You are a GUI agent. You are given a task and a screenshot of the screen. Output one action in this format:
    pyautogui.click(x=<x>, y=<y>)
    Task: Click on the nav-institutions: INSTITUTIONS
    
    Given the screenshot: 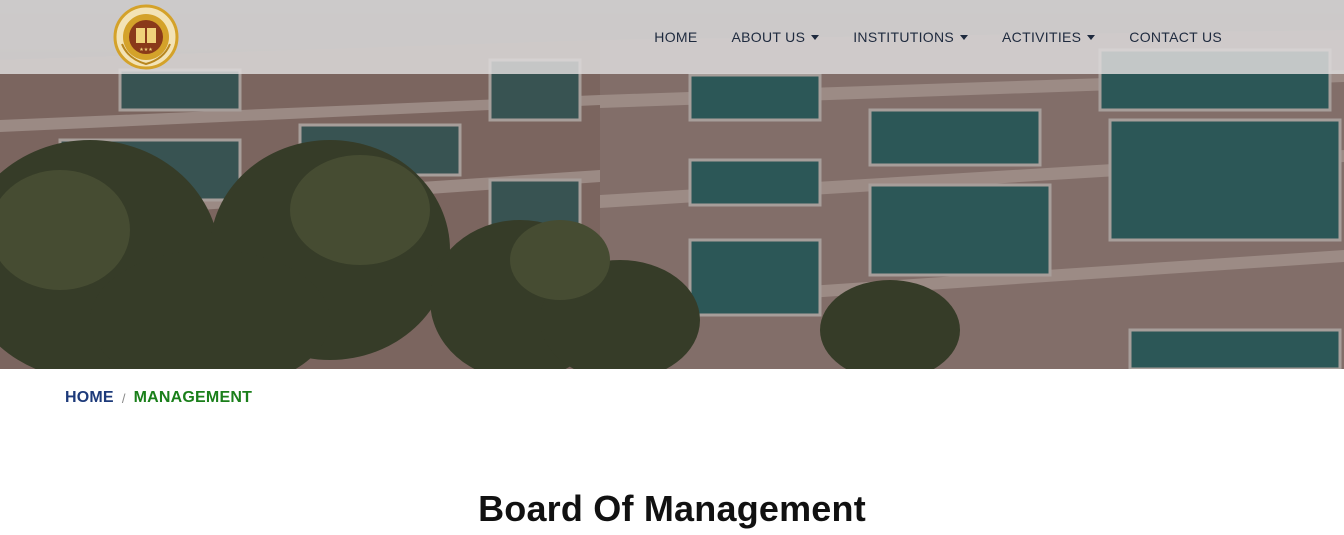 What is the action you would take?
    pyautogui.click(x=911, y=37)
    